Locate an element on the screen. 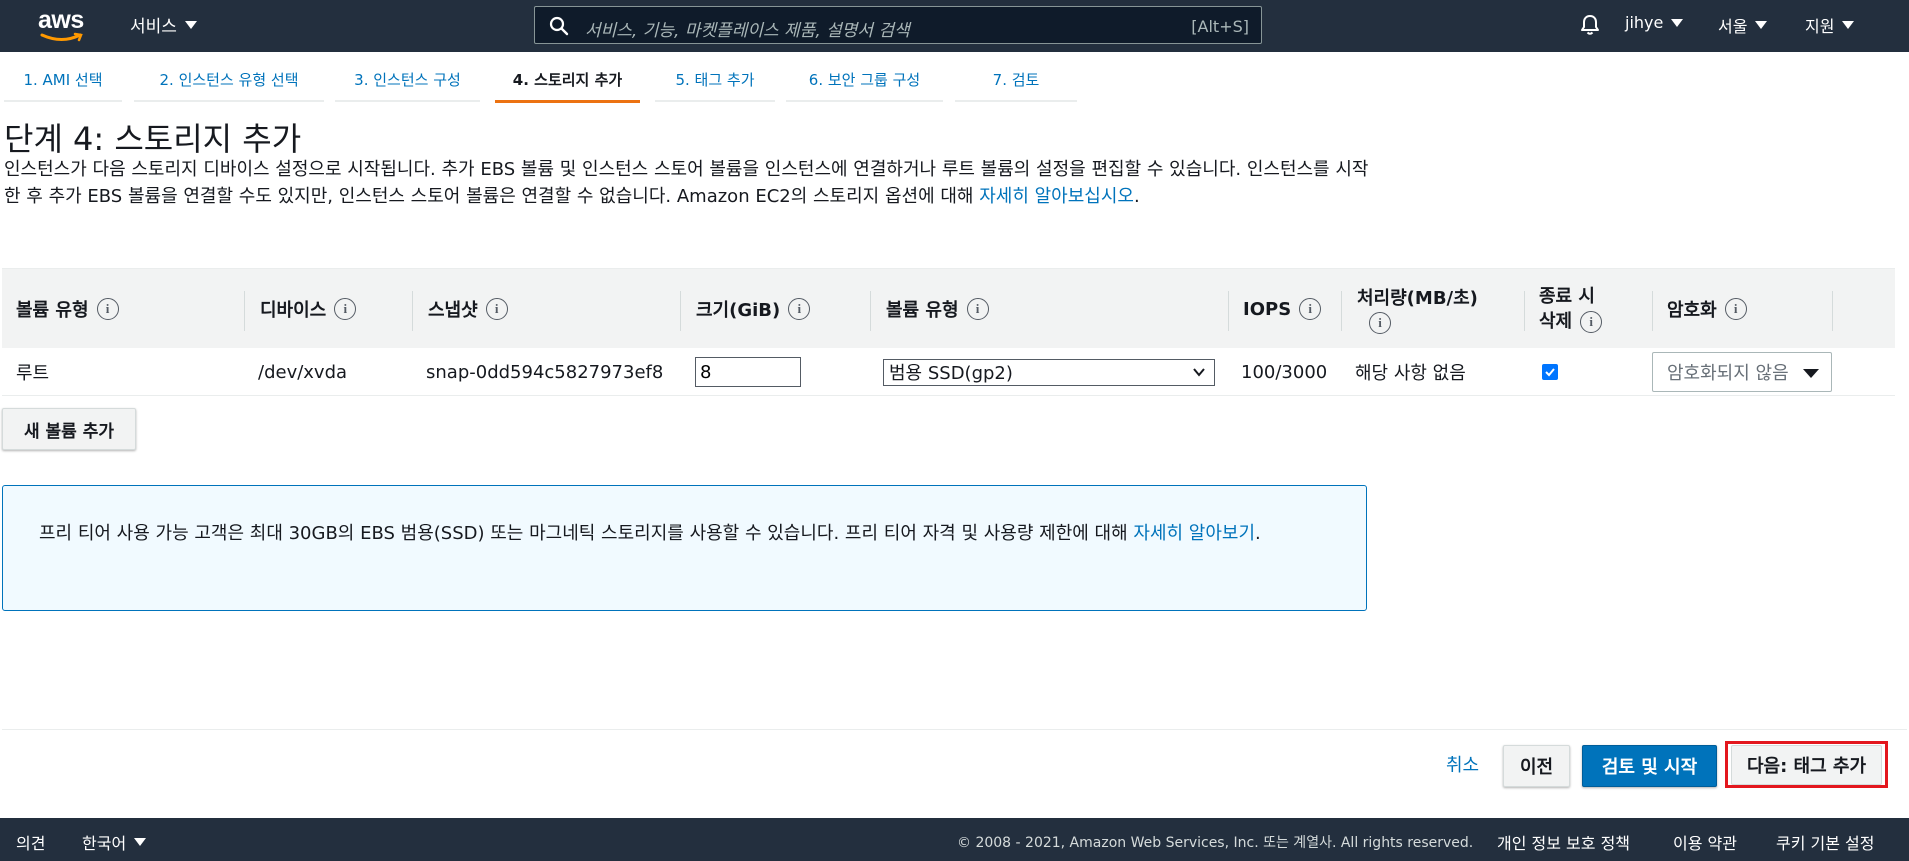 The height and width of the screenshot is (861, 1909). search-shortcut: [Alt+S] is located at coordinates (1220, 26).